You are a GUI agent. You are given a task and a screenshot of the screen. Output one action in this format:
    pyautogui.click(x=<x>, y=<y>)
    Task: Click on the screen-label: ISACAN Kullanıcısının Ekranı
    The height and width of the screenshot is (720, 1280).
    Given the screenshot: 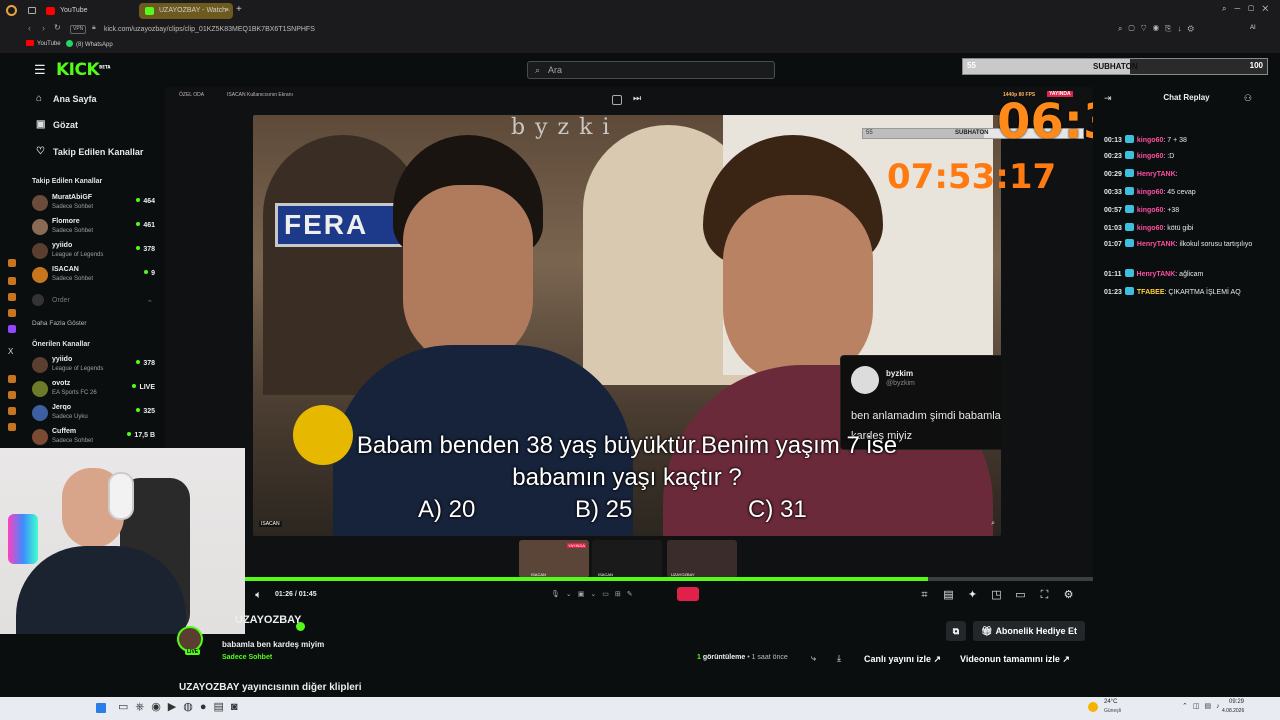 What is the action you would take?
    pyautogui.click(x=260, y=95)
    